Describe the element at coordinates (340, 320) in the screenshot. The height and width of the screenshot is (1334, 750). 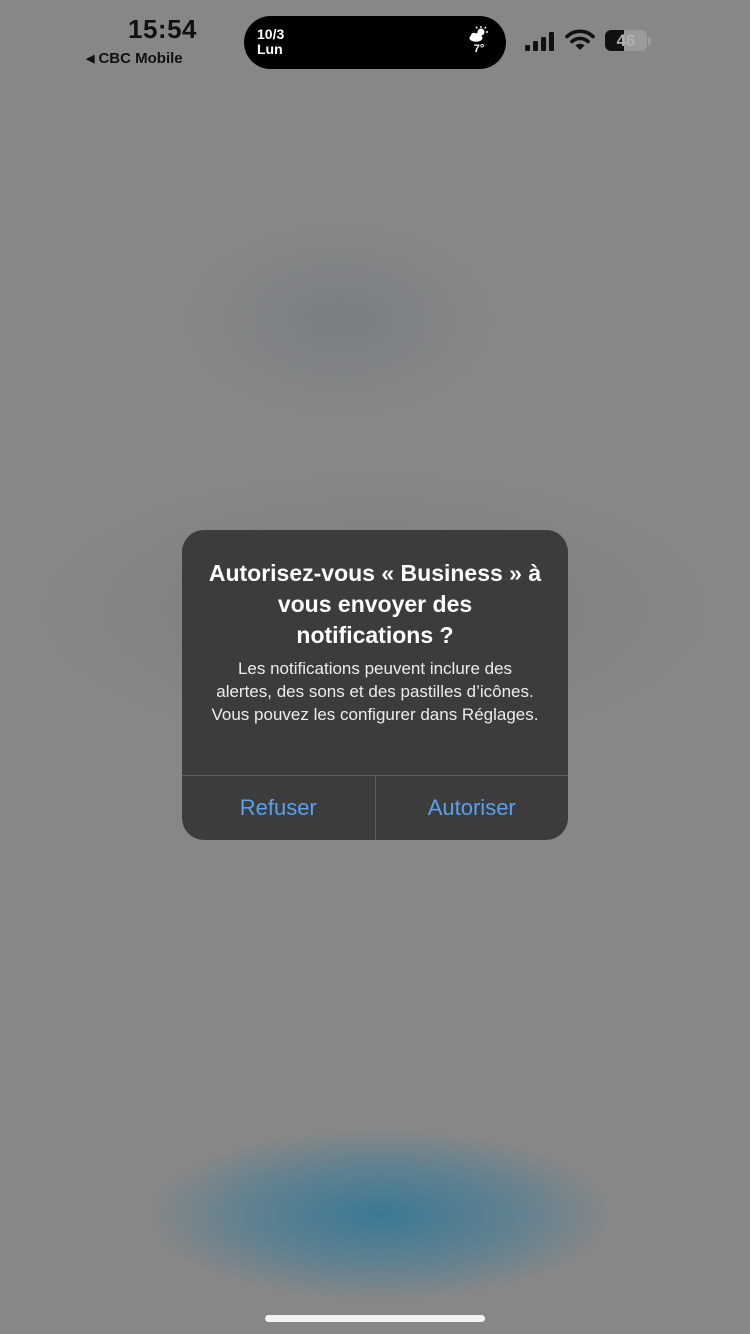
I see `background-blur-top` at that location.